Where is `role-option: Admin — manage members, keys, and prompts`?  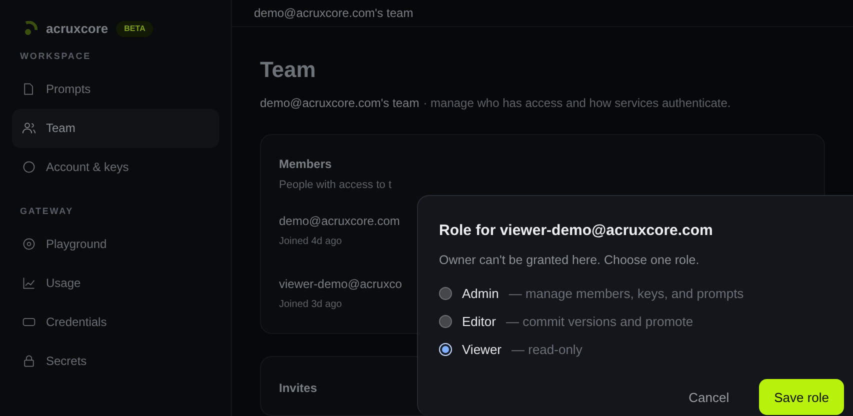 role-option: Admin — manage members, keys, and prompts is located at coordinates (646, 293).